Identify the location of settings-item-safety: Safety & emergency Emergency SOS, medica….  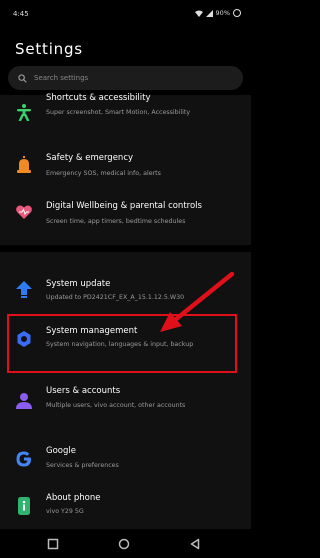
(125, 166).